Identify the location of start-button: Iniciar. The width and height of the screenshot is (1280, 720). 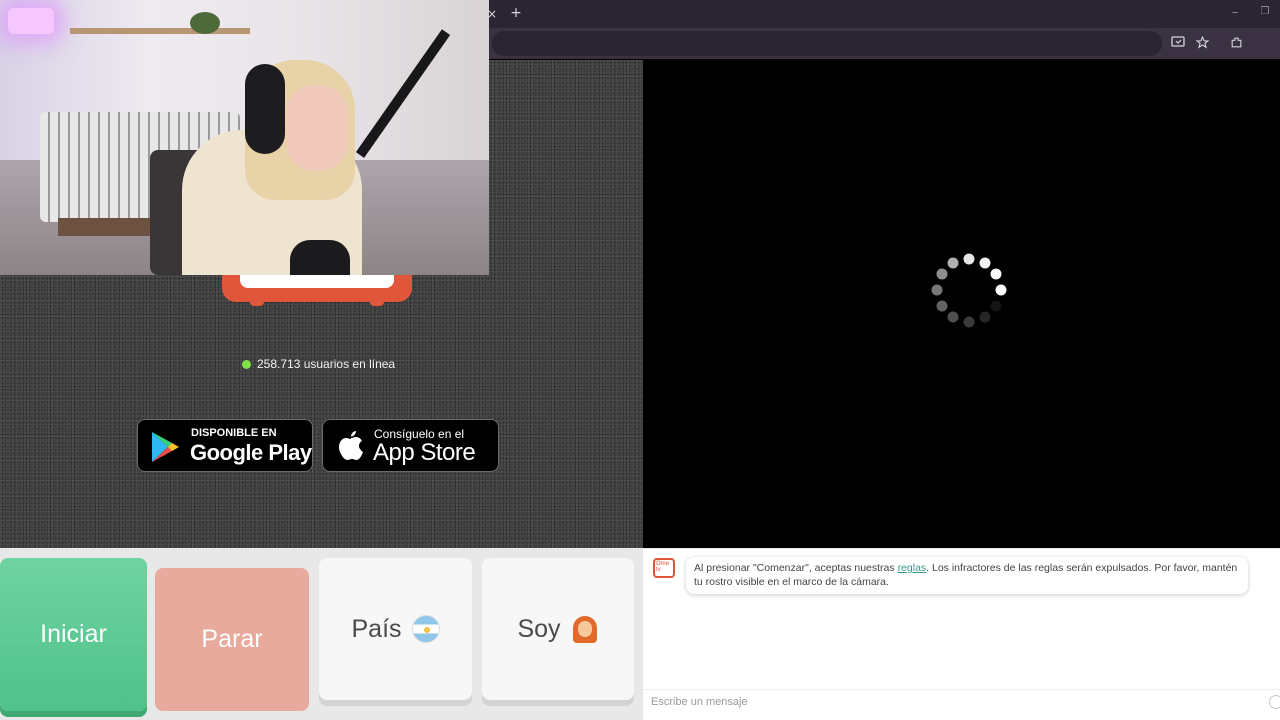
(73, 634).